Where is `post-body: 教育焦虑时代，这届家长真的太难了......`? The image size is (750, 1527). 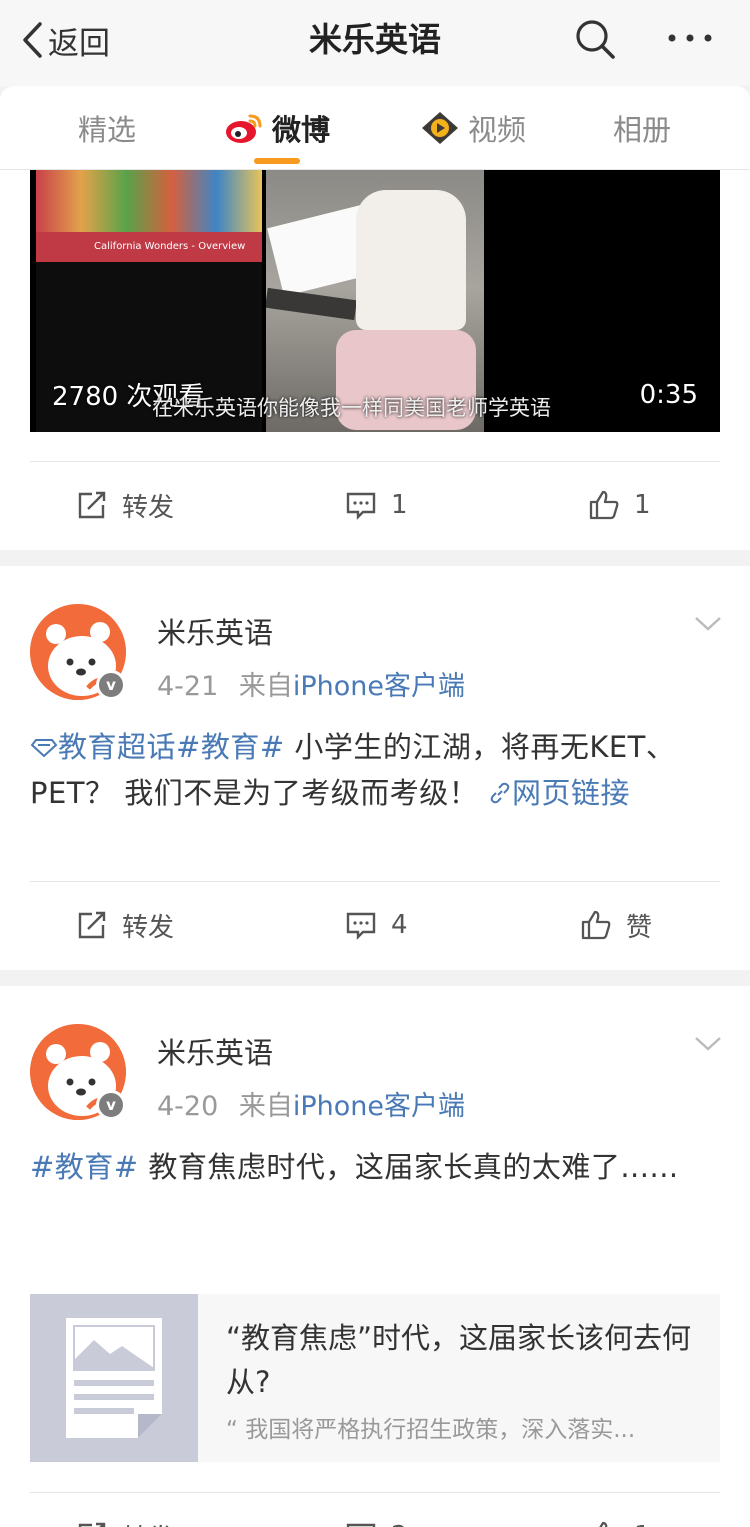 post-body: 教育焦虑时代，这届家长真的太难了...... is located at coordinates (413, 1167).